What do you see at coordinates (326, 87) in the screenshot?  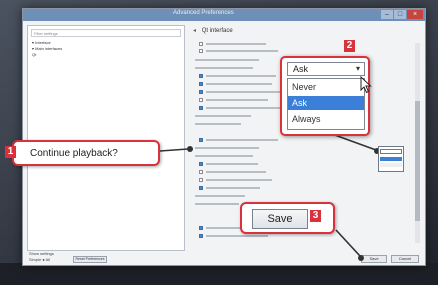 I see `option-never: Never` at bounding box center [326, 87].